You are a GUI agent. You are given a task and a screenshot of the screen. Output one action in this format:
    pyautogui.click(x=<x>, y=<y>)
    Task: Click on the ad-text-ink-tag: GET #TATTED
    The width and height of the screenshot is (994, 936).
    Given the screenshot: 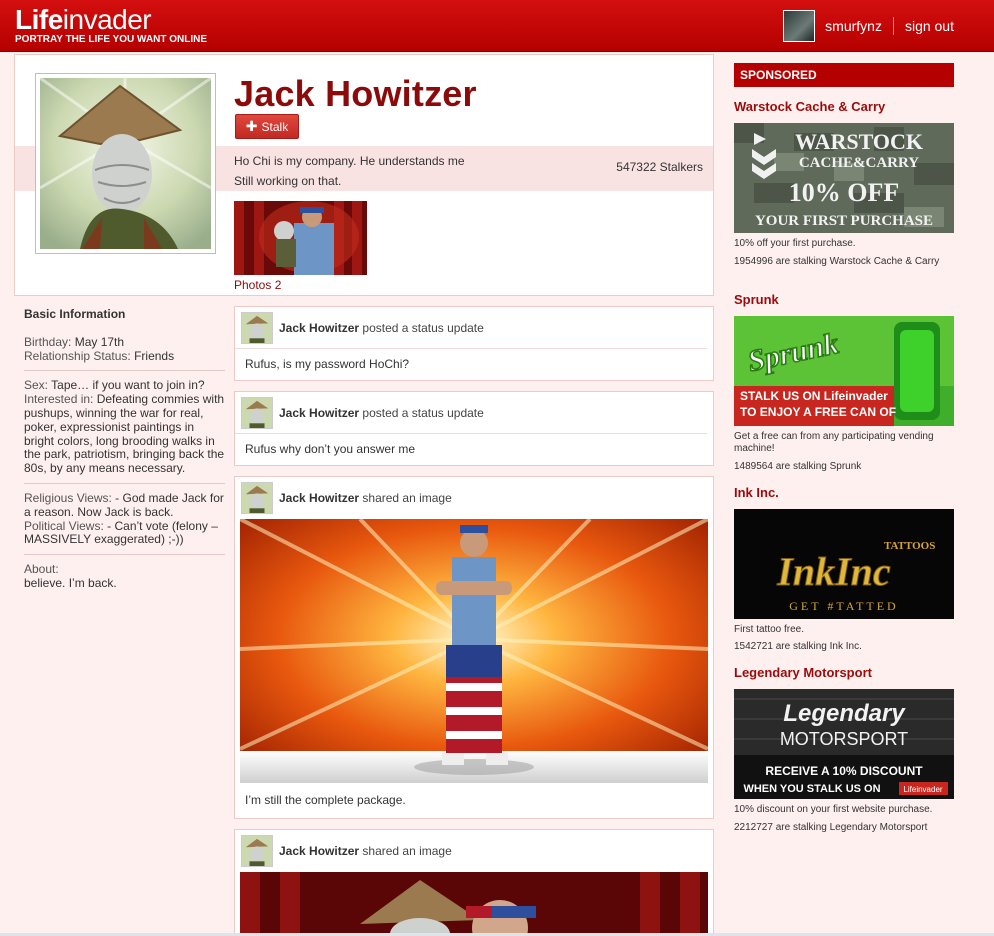 What is the action you would take?
    pyautogui.click(x=843, y=606)
    